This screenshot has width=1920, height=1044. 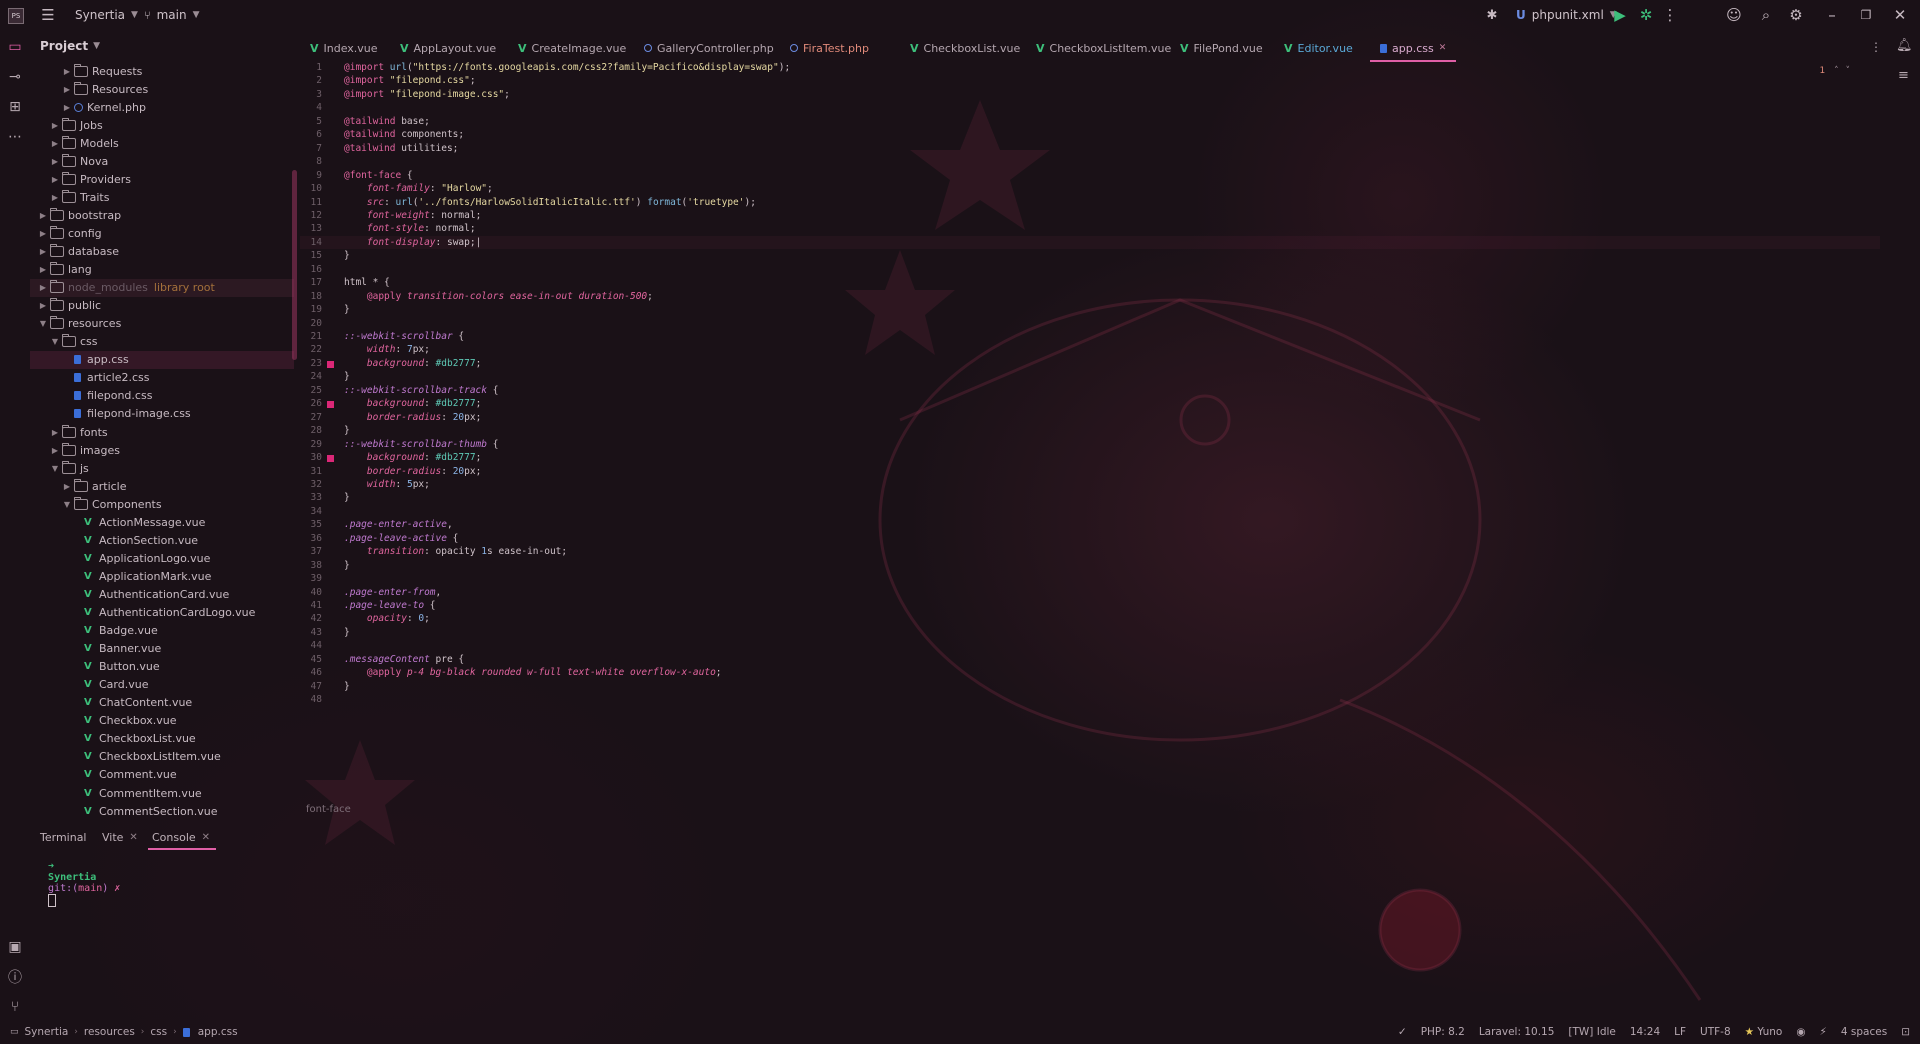 What do you see at coordinates (162, 107) in the screenshot?
I see `tree-item: ▶ Kernel.php` at bounding box center [162, 107].